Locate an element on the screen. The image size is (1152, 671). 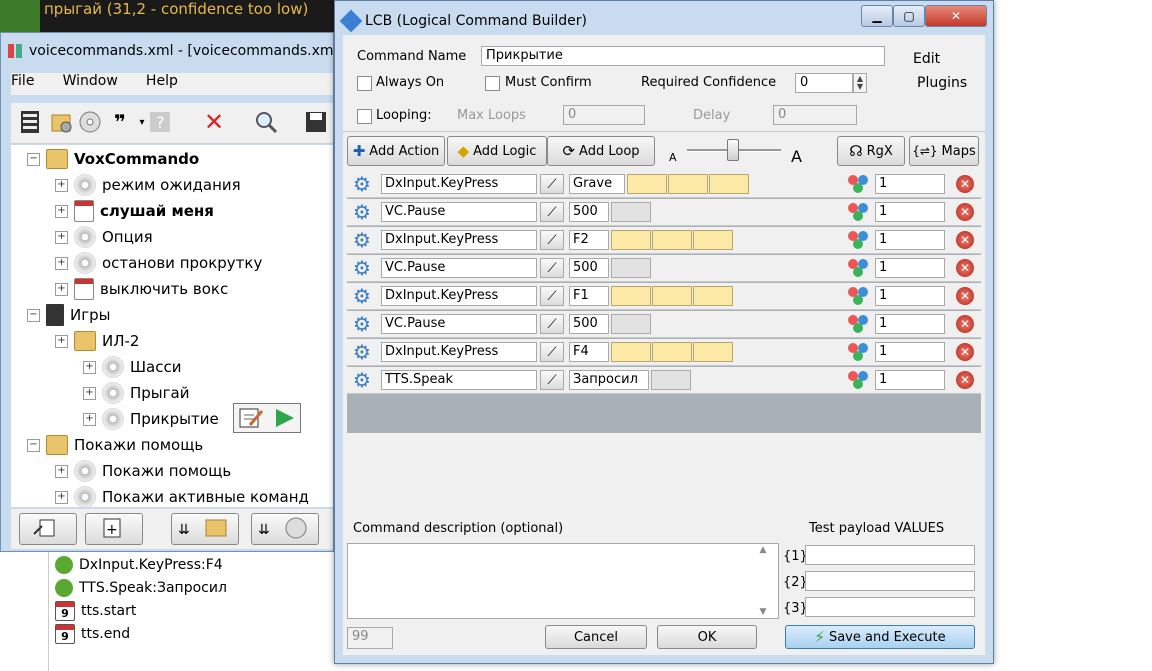
must-confirm-checkbox is located at coordinates (492, 83).